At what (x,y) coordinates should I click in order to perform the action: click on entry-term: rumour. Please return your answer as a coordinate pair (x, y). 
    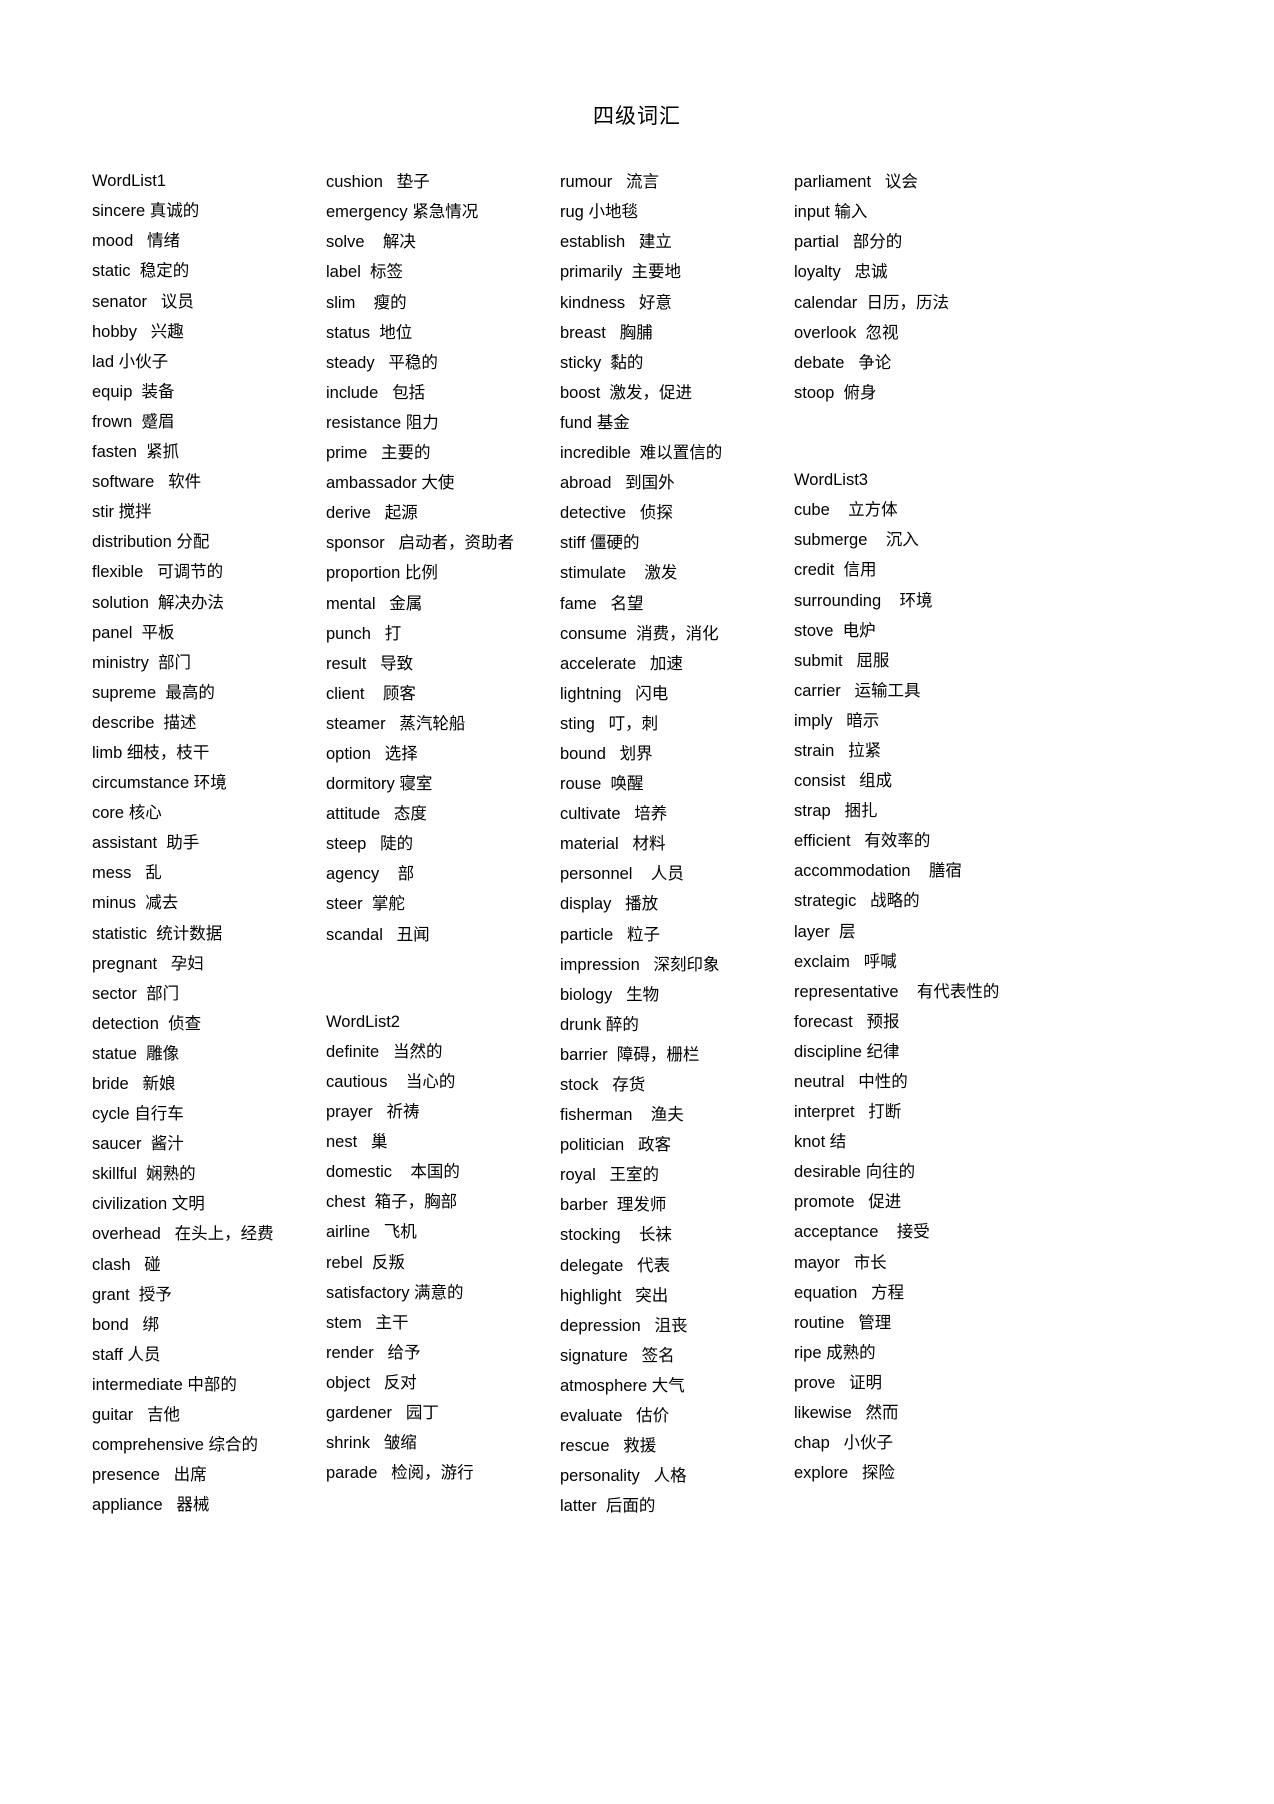
    Looking at the image, I should click on (586, 182).